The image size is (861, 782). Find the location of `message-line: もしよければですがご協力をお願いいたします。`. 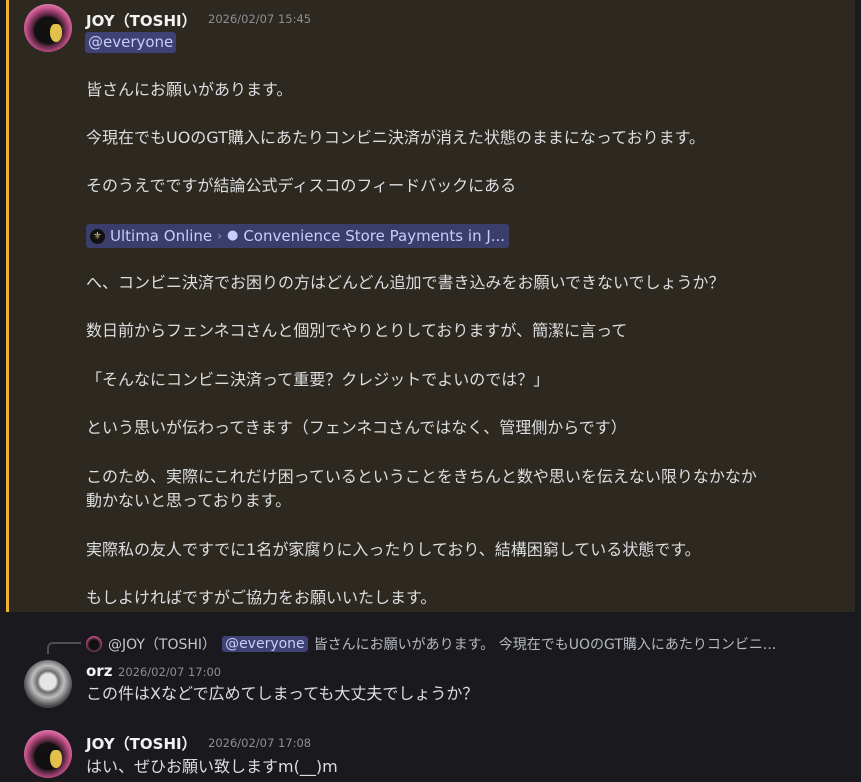

message-line: もしよければですがご協力をお願いいたします。 is located at coordinates (261, 597).